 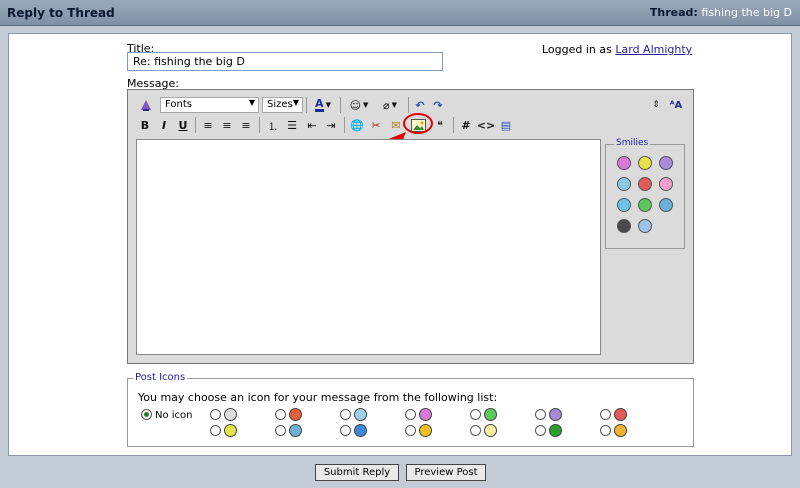 I want to click on ordered-list-icon: ⒈, so click(x=273, y=125).